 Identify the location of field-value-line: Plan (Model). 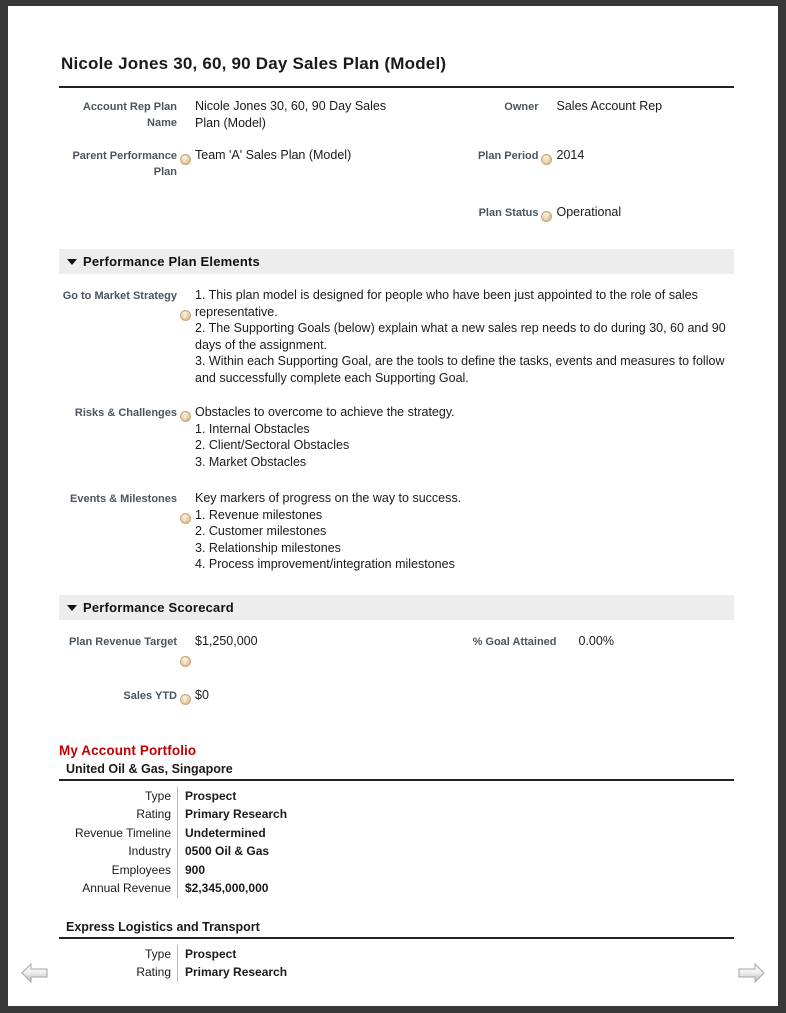
(230, 122).